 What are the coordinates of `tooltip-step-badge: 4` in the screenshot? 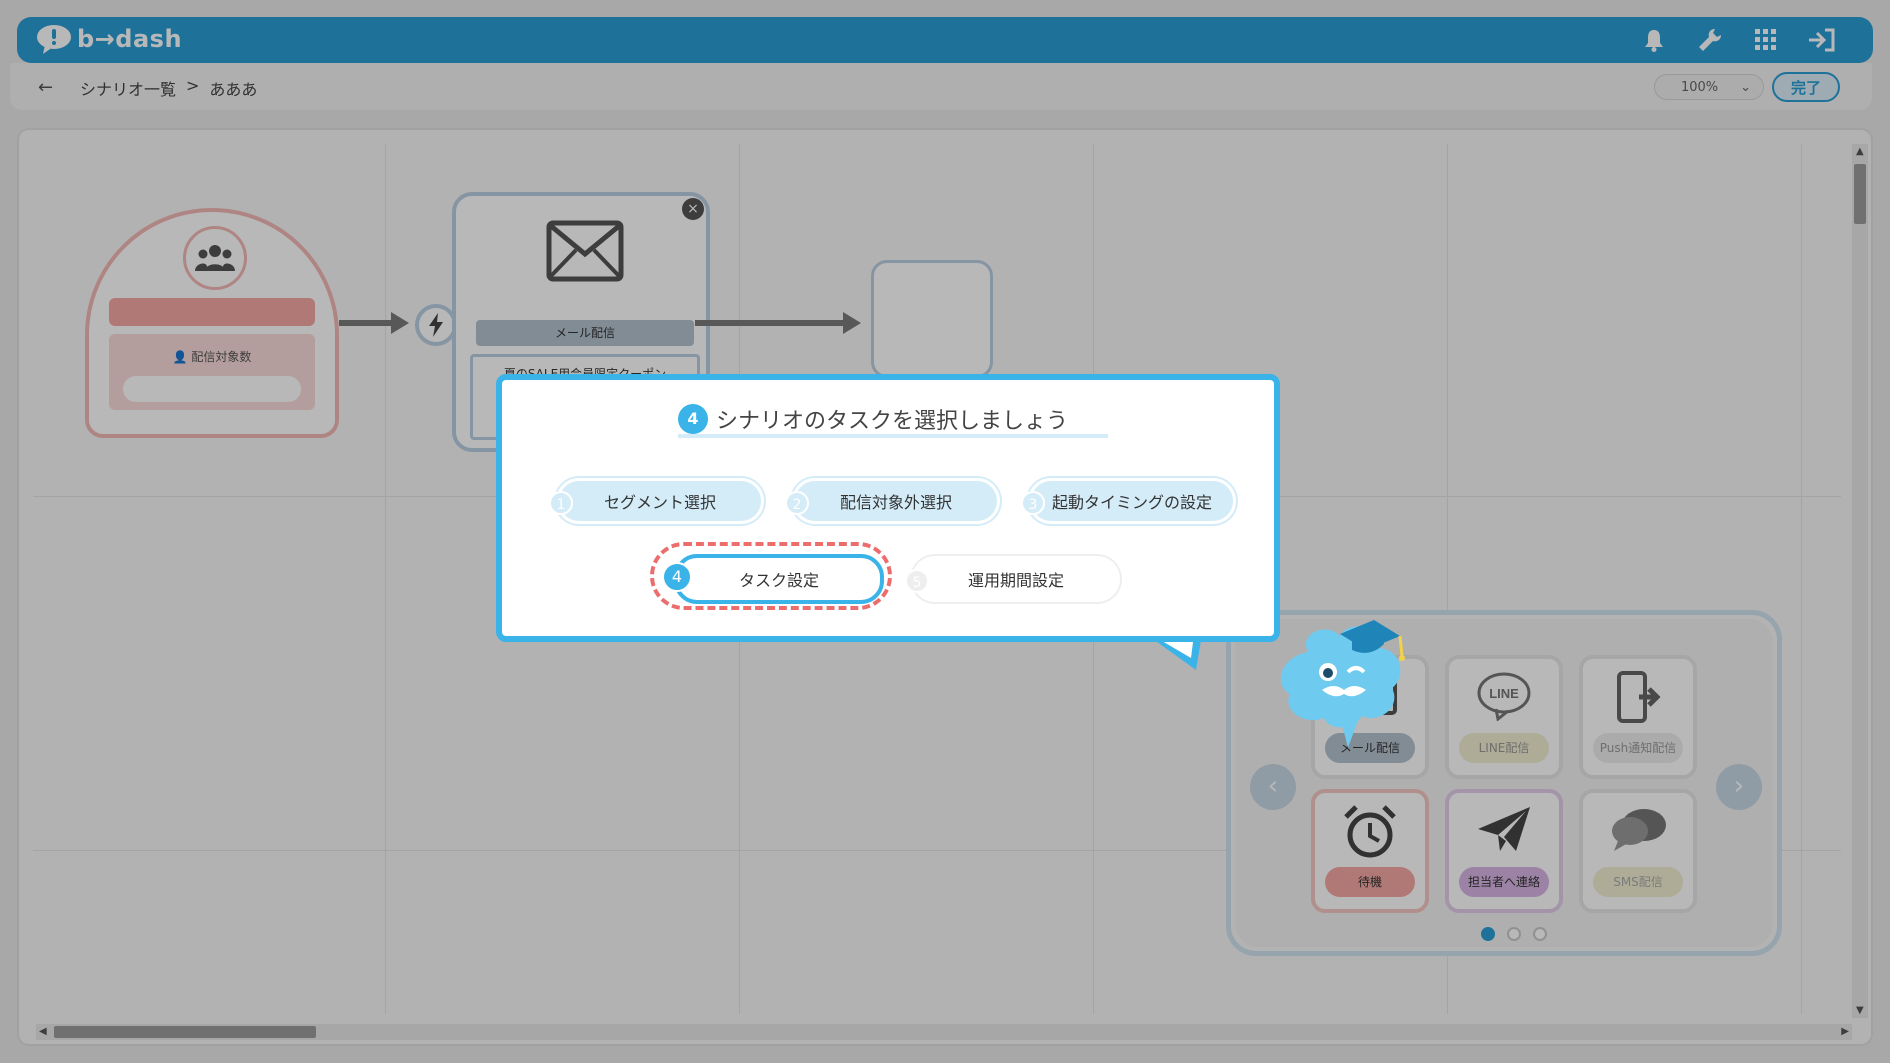 It's located at (693, 419).